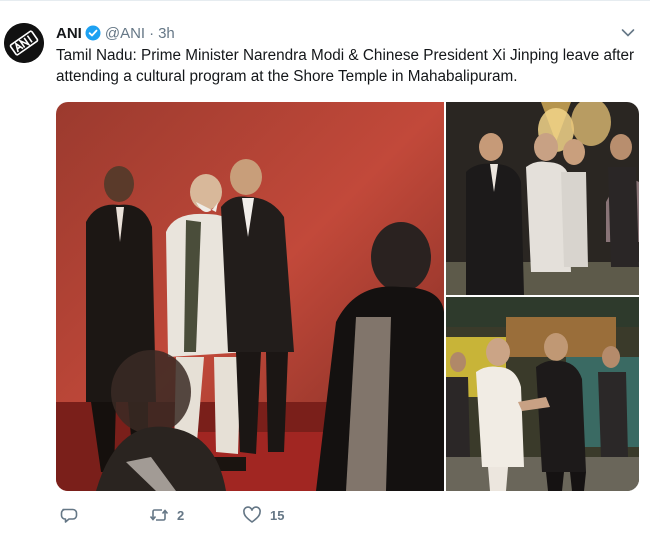 The width and height of the screenshot is (650, 540). I want to click on tweet-header: ANI @ANI · 3h, so click(115, 33).